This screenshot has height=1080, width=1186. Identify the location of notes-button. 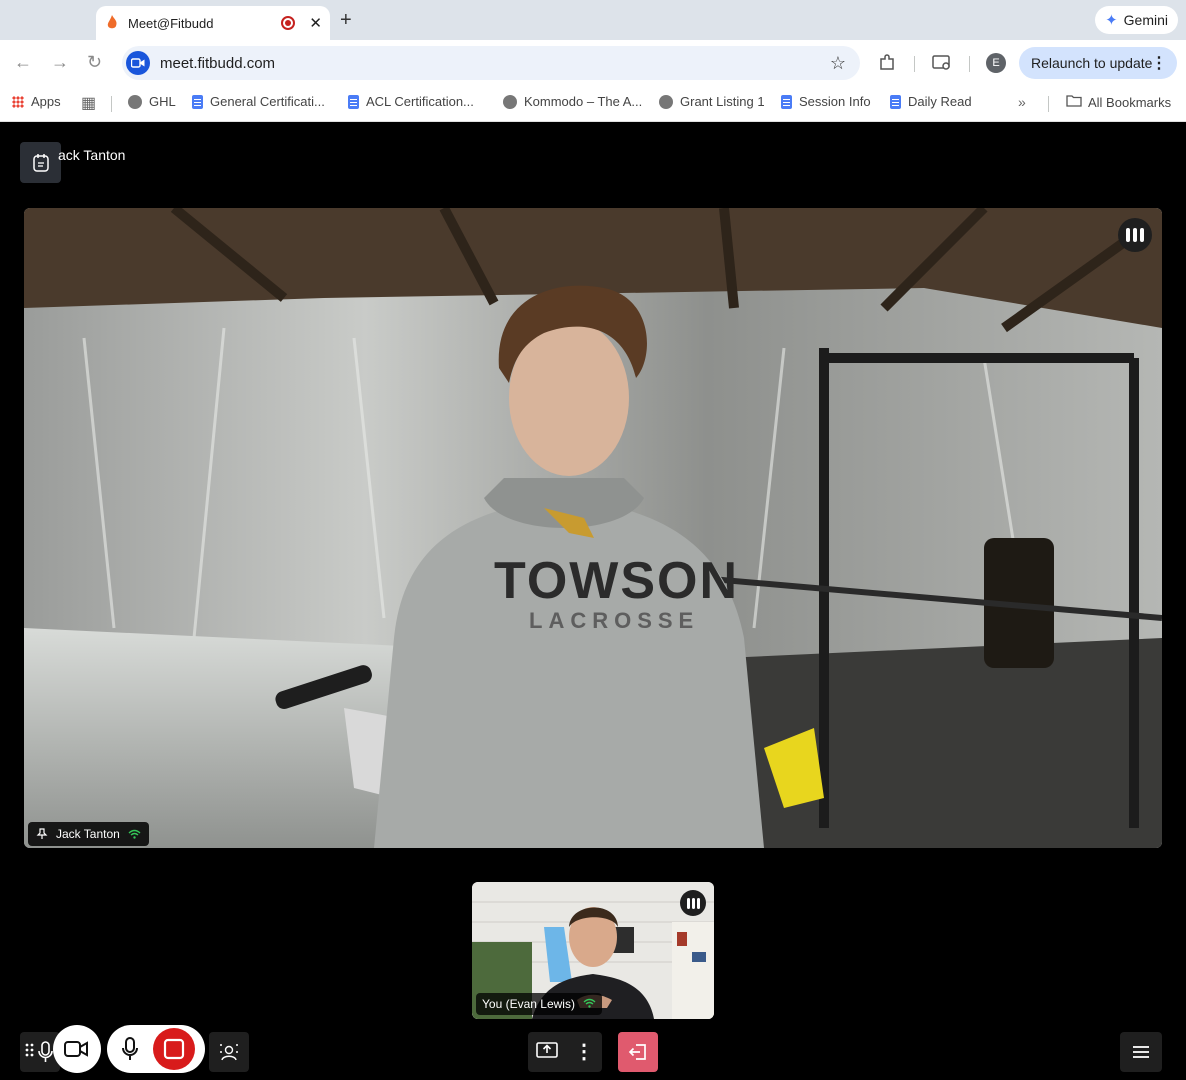
(40, 162).